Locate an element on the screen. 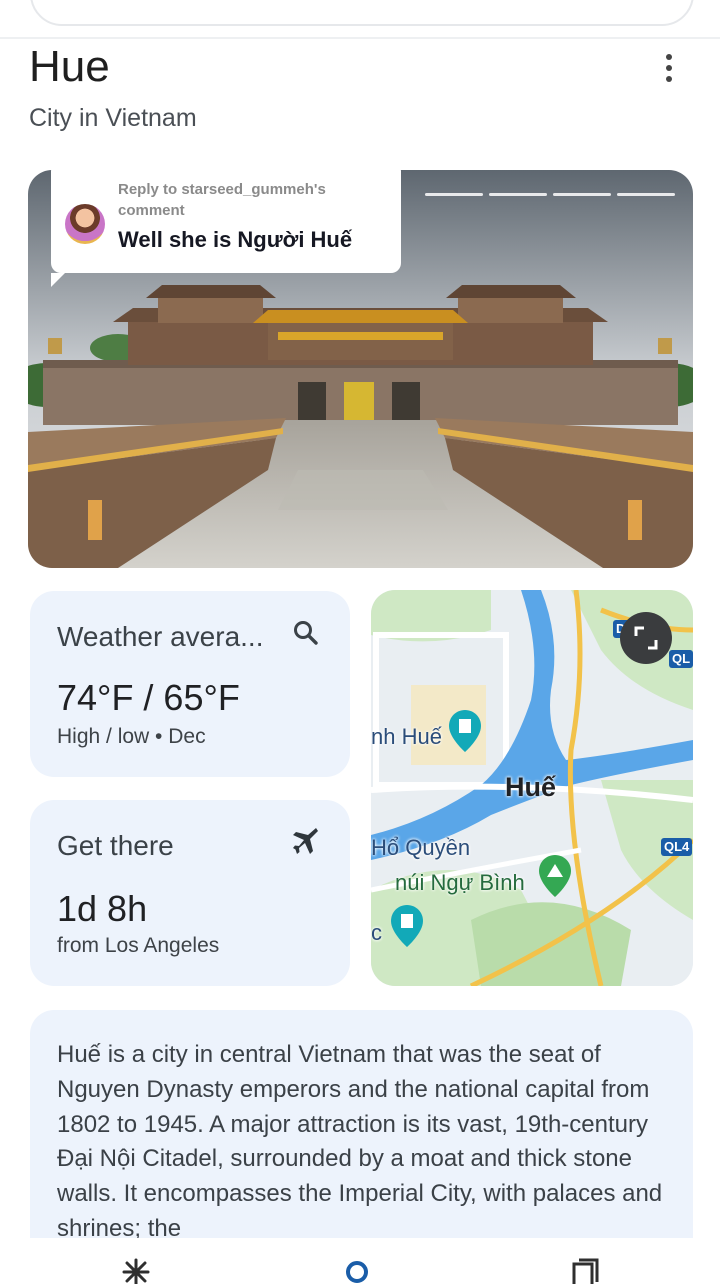 The height and width of the screenshot is (1284, 720). map-city-label: Huế is located at coordinates (531, 787).